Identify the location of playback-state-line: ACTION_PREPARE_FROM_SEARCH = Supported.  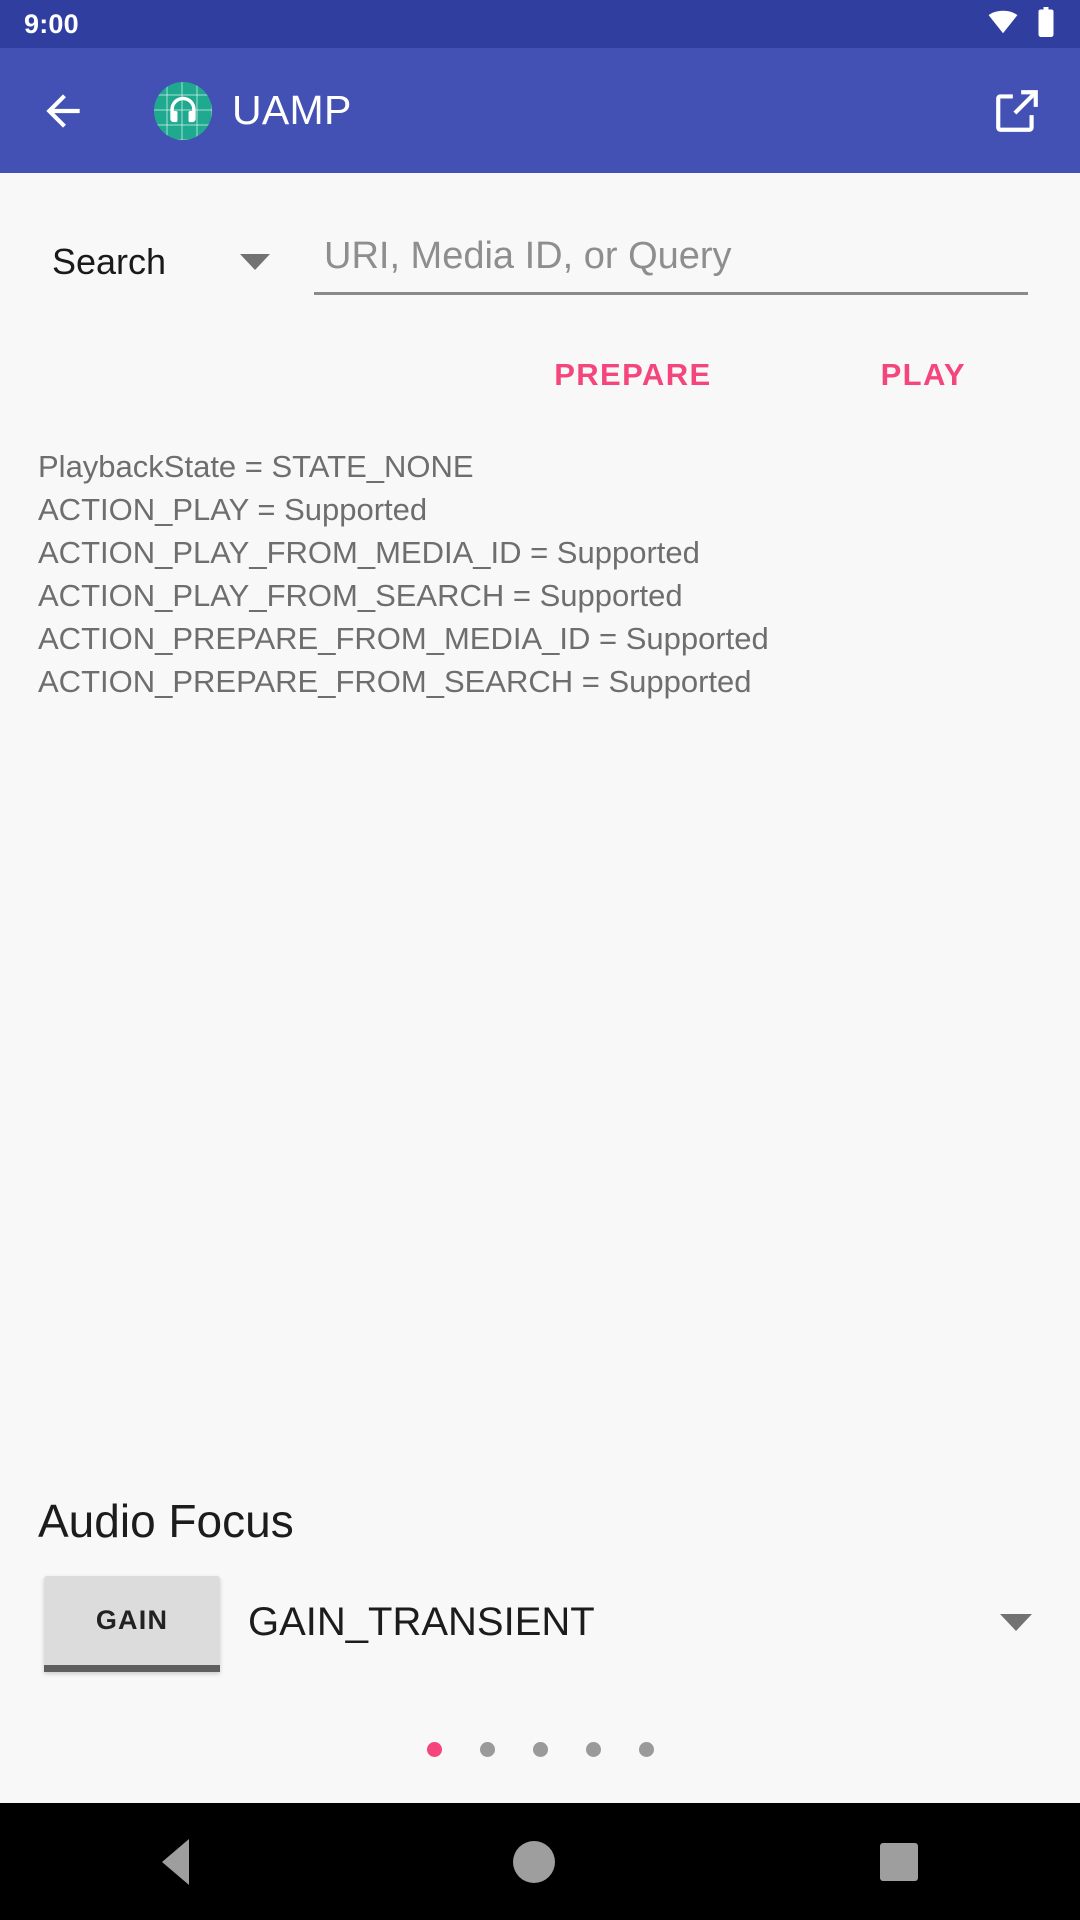
(395, 681).